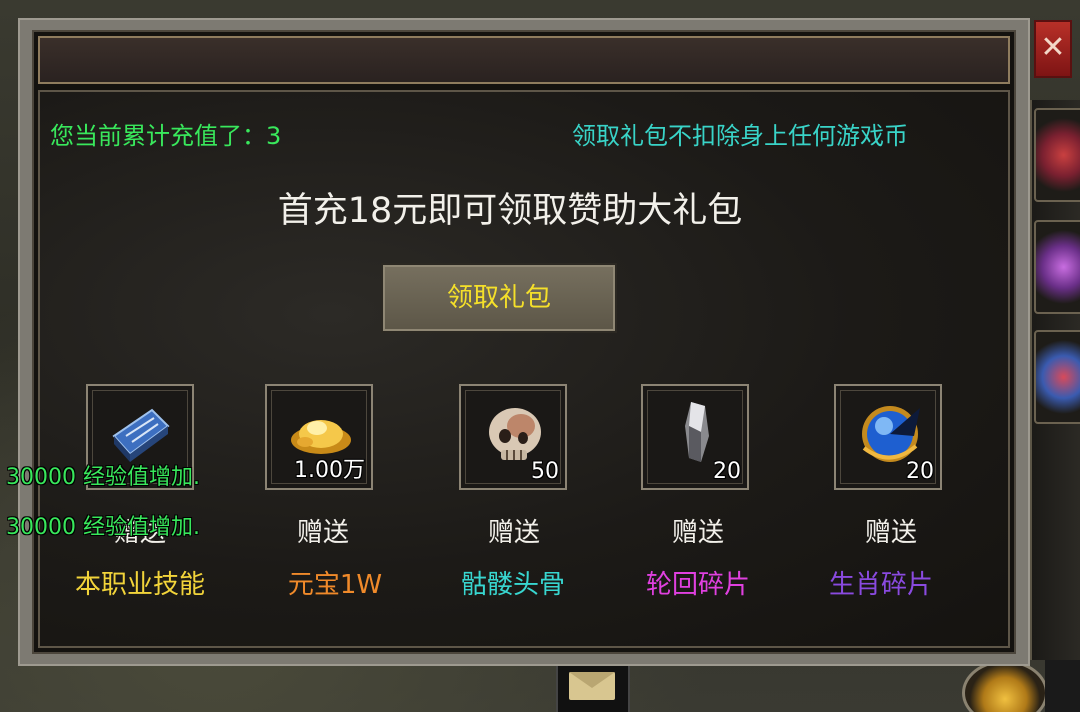 The height and width of the screenshot is (712, 1080). Describe the element at coordinates (158, 136) in the screenshot. I see `recharge-label: 您当前累计充值了：` at that location.